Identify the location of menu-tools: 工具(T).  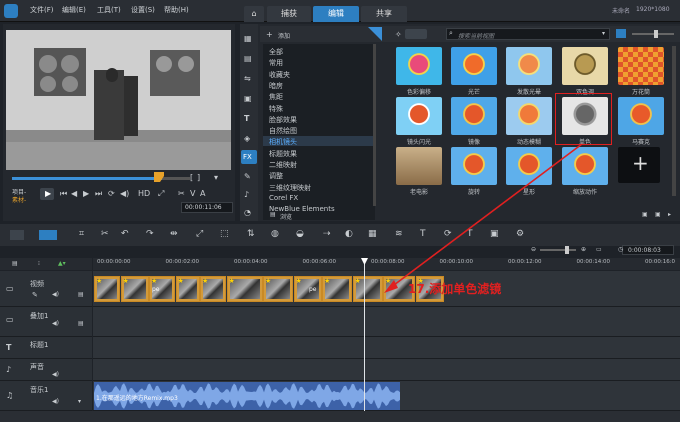
(109, 10).